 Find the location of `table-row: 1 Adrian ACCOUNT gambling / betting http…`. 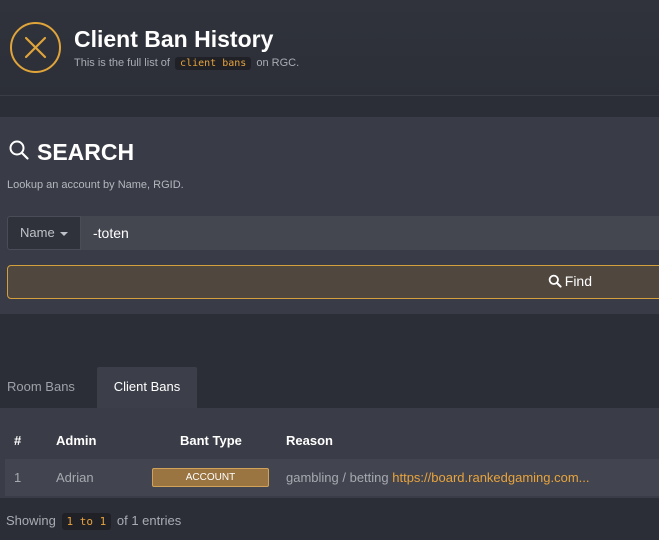

table-row: 1 Adrian ACCOUNT gambling / betting http… is located at coordinates (332, 477).